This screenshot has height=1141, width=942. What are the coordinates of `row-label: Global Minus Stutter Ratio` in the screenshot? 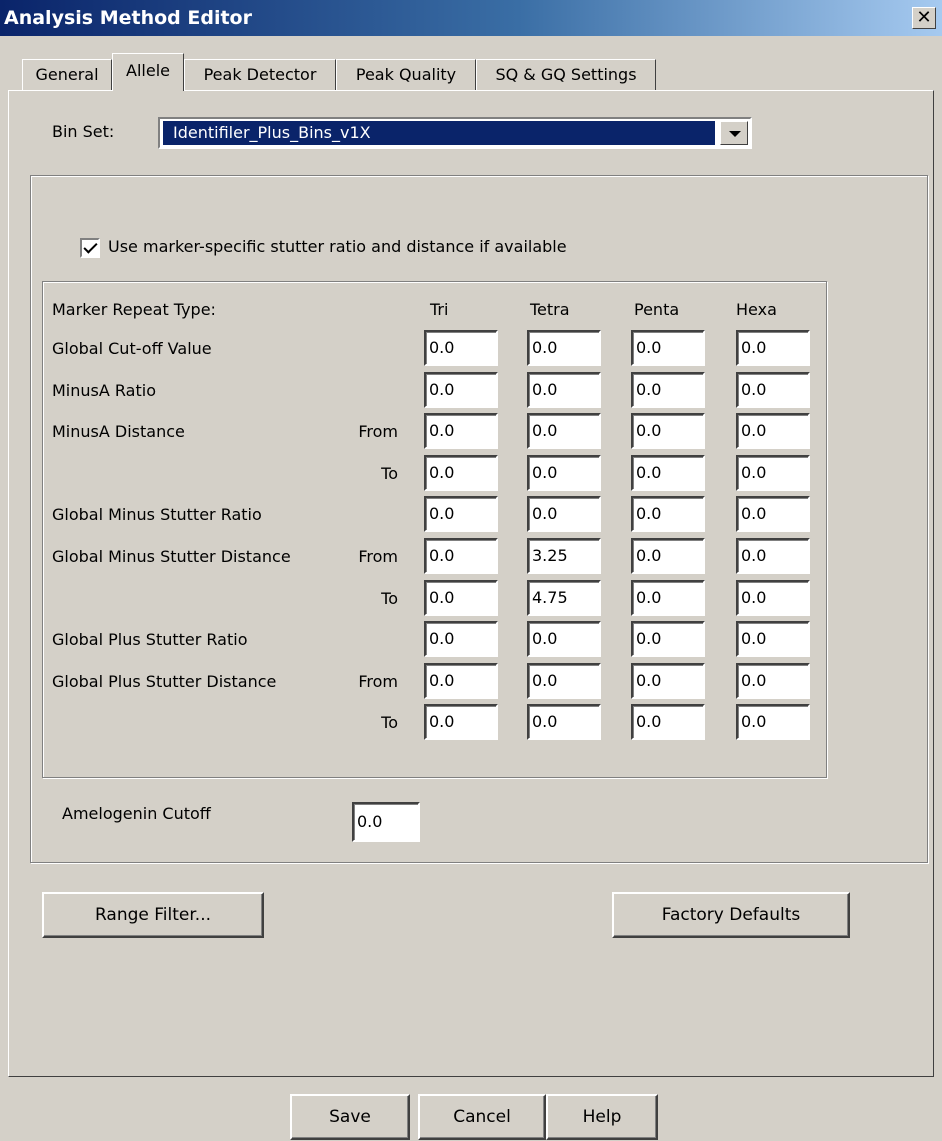 It's located at (157, 514).